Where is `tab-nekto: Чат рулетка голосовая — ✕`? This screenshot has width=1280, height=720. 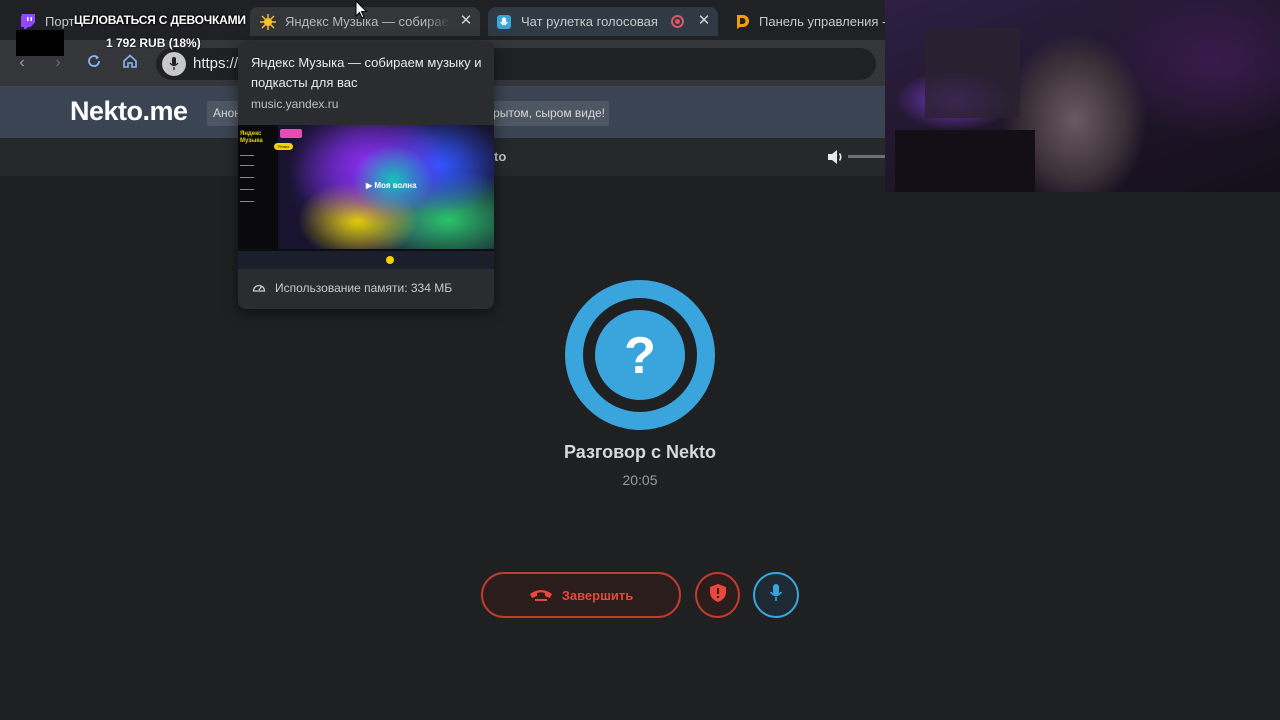 tab-nekto: Чат рулетка голосовая — ✕ is located at coordinates (603, 21).